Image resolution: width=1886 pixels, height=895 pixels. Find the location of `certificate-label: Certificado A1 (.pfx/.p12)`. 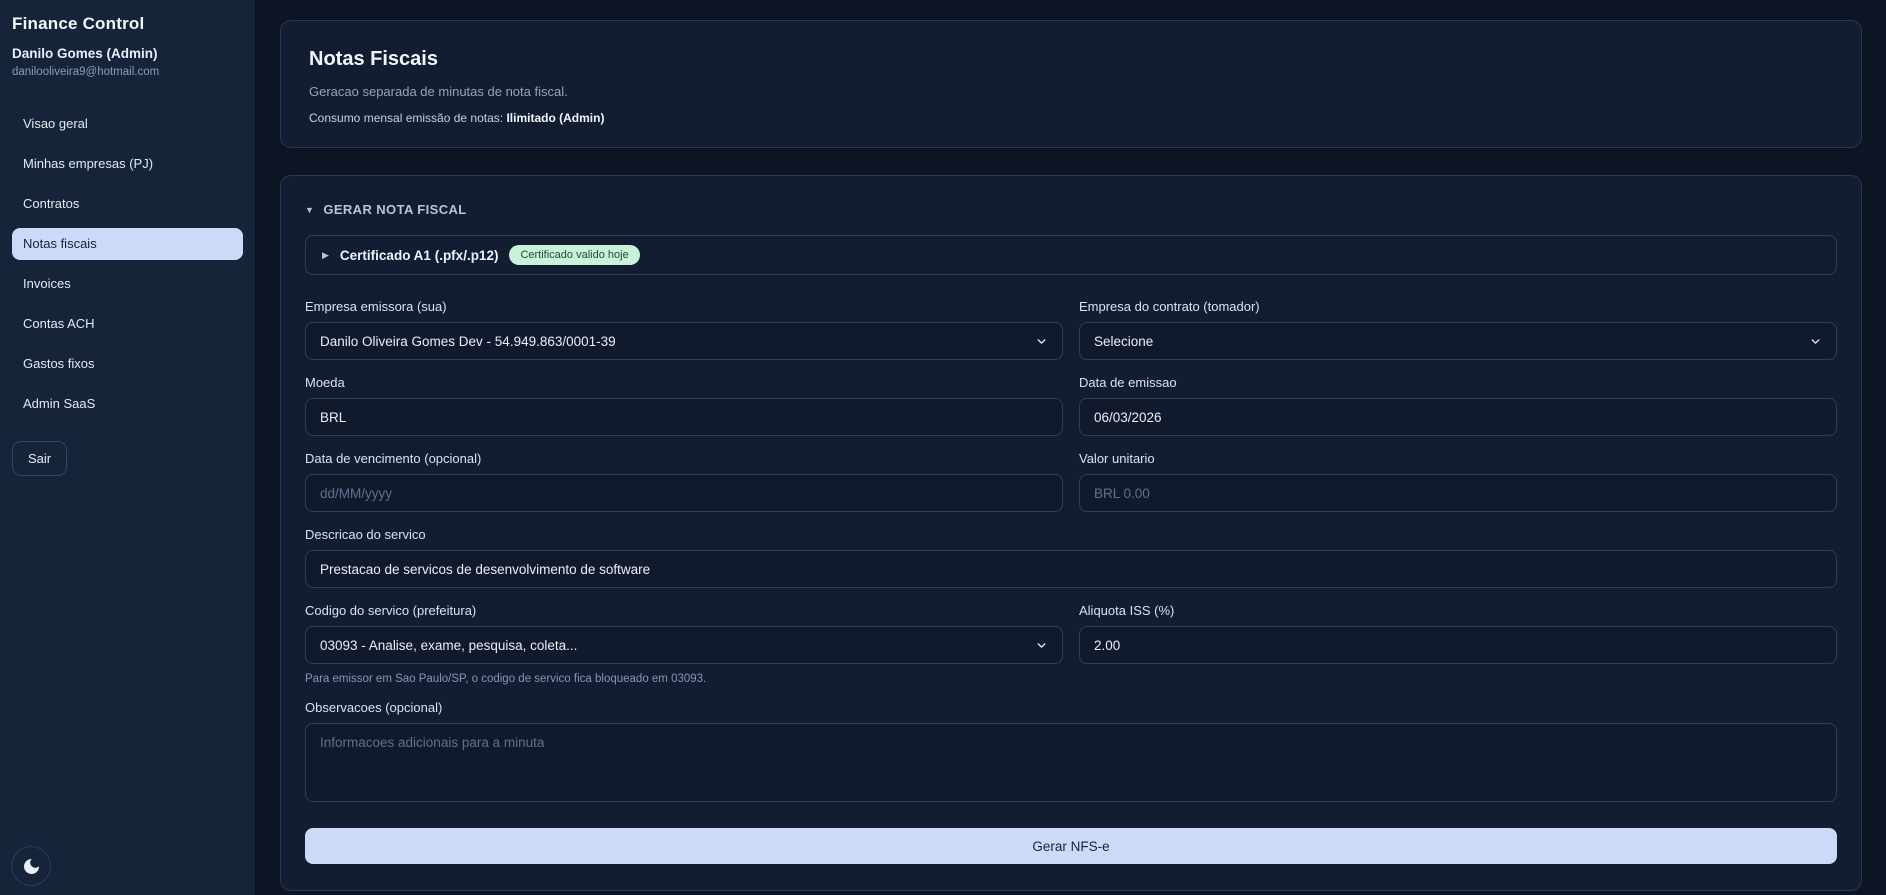

certificate-label: Certificado A1 (.pfx/.p12) is located at coordinates (419, 255).